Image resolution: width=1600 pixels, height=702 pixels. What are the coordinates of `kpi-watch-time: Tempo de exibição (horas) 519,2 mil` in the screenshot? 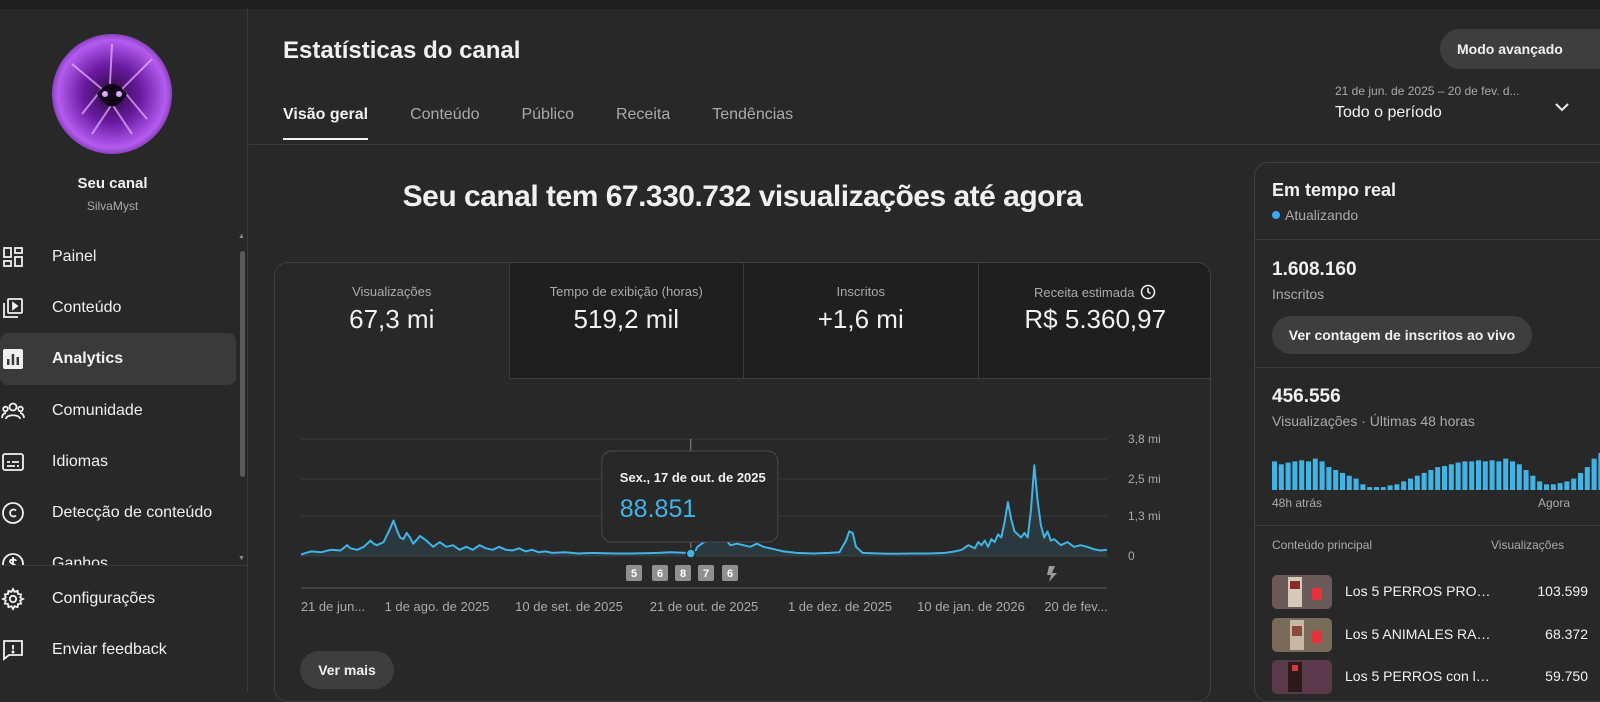 It's located at (626, 321).